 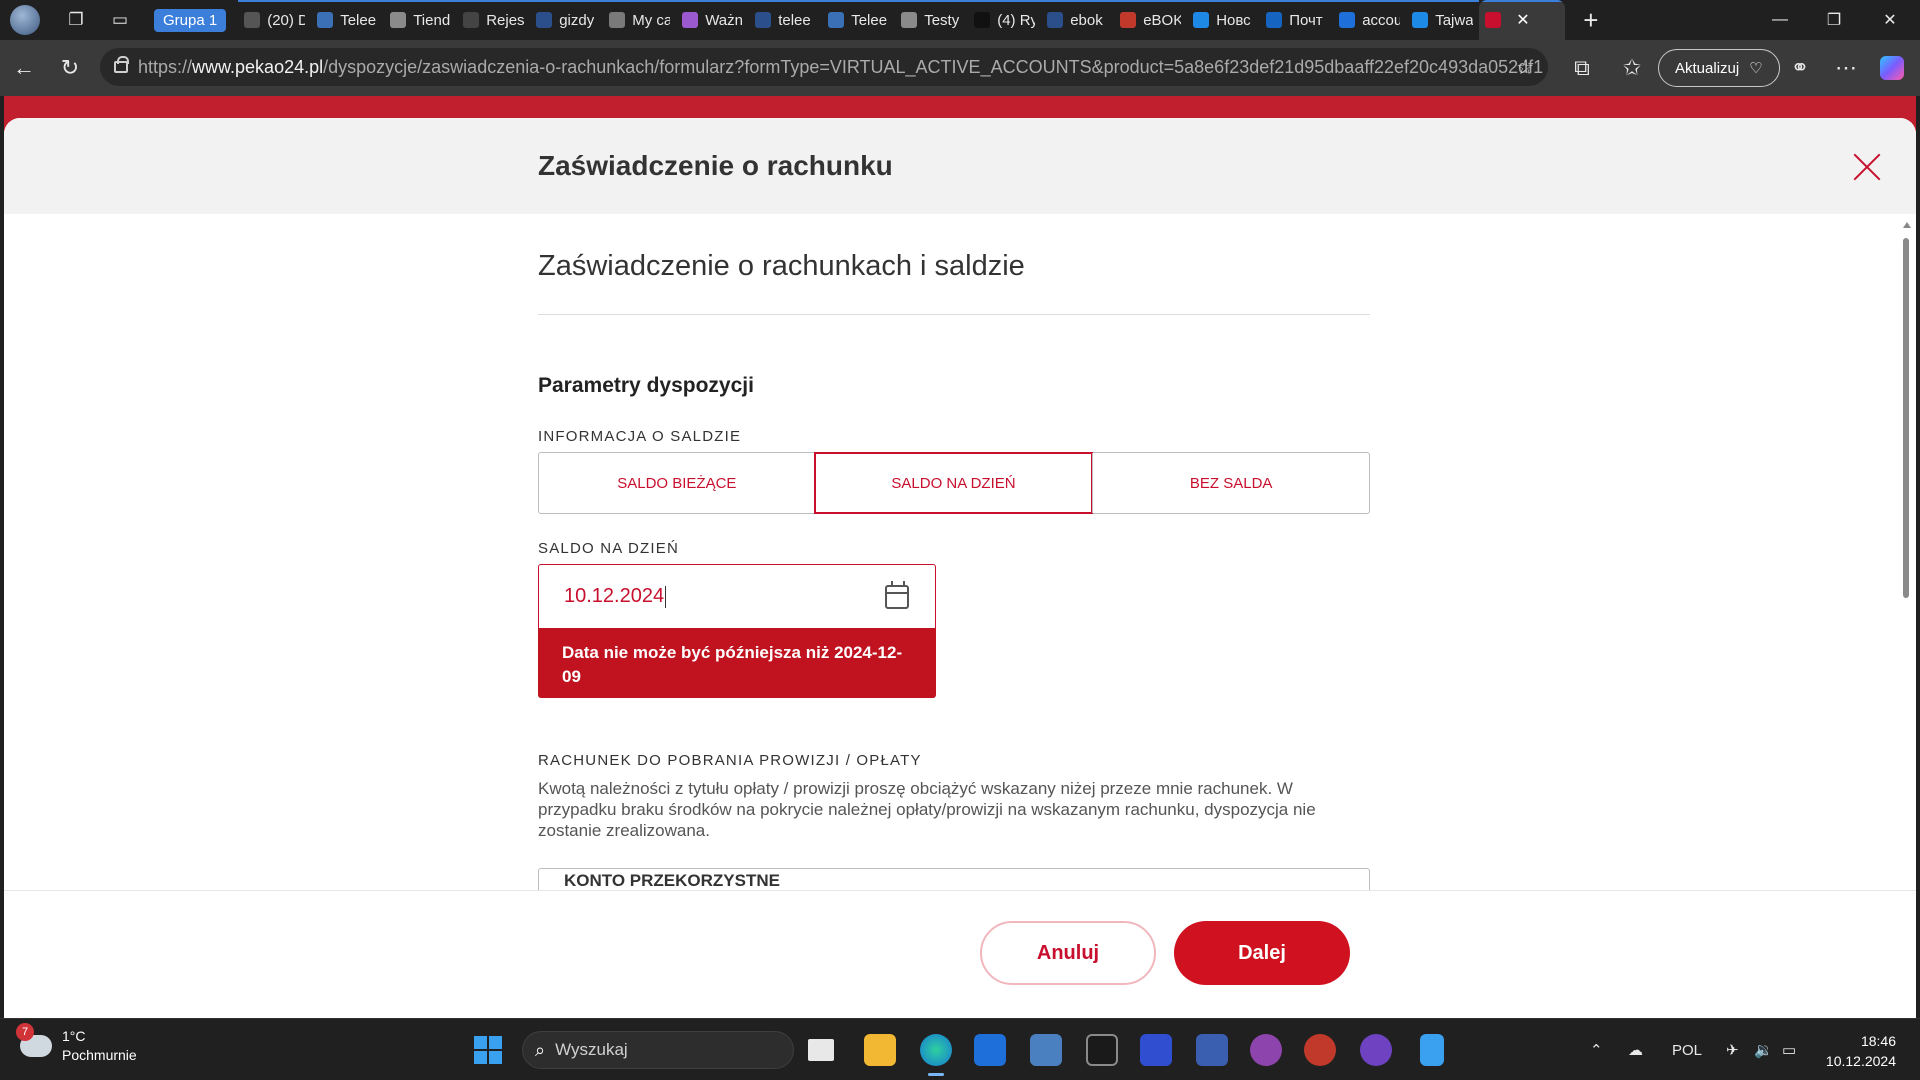 I want to click on tab-label: (4) Ry, so click(x=1016, y=20).